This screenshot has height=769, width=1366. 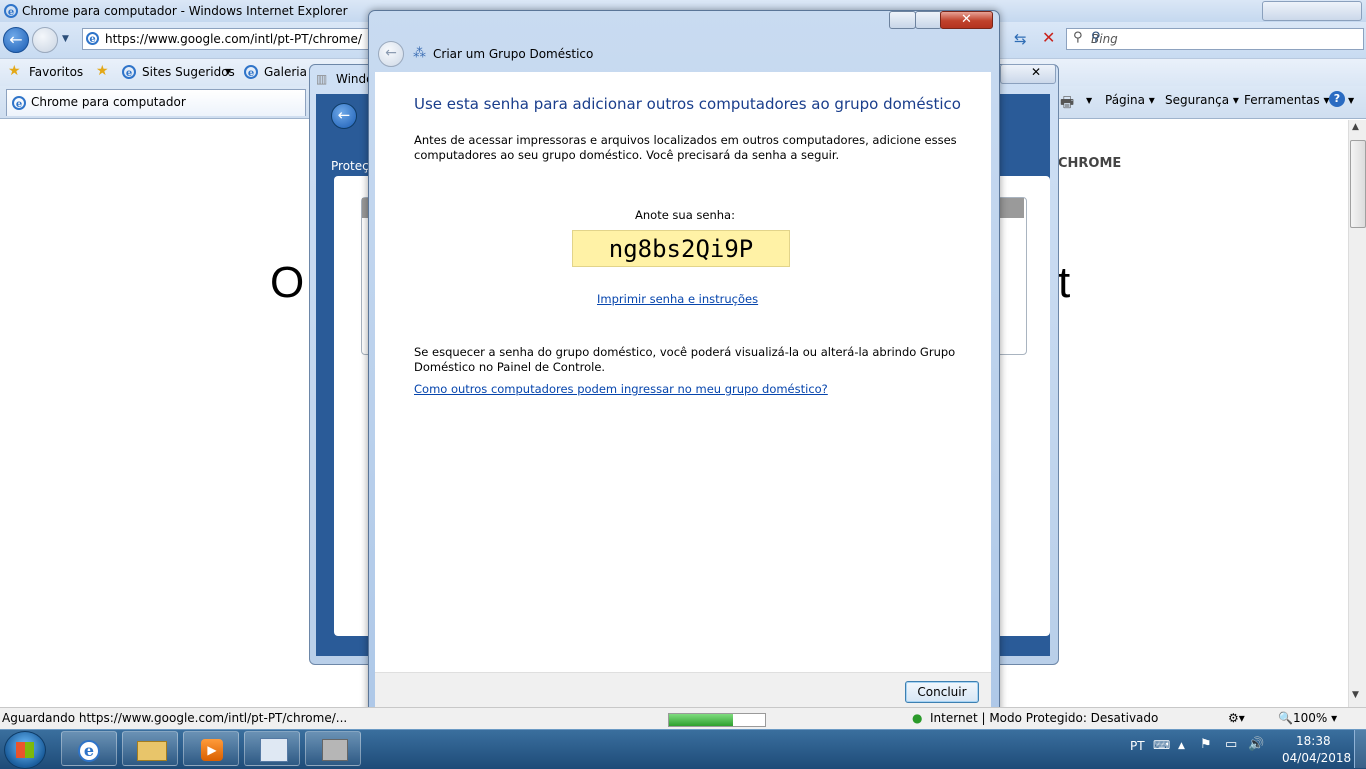 I want to click on gallery-icon: e, so click(x=251, y=72).